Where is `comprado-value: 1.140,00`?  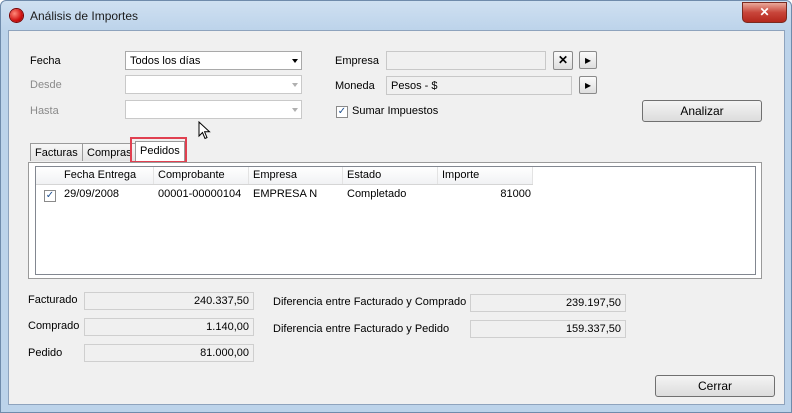 comprado-value: 1.140,00 is located at coordinates (169, 327).